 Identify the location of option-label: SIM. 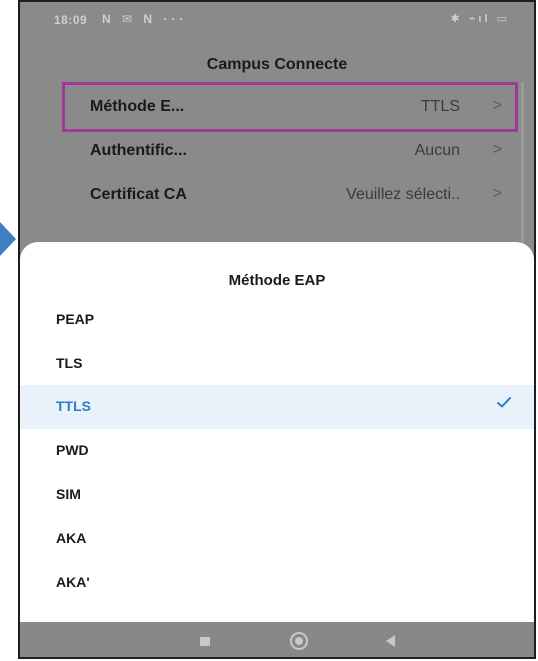
(68, 494).